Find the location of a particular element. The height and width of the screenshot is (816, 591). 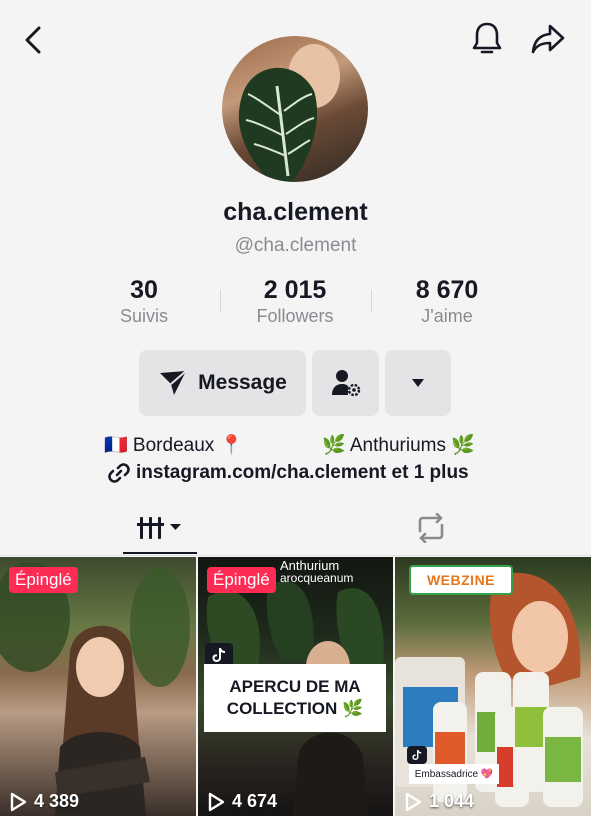

content-tabs is located at coordinates (295, 528).